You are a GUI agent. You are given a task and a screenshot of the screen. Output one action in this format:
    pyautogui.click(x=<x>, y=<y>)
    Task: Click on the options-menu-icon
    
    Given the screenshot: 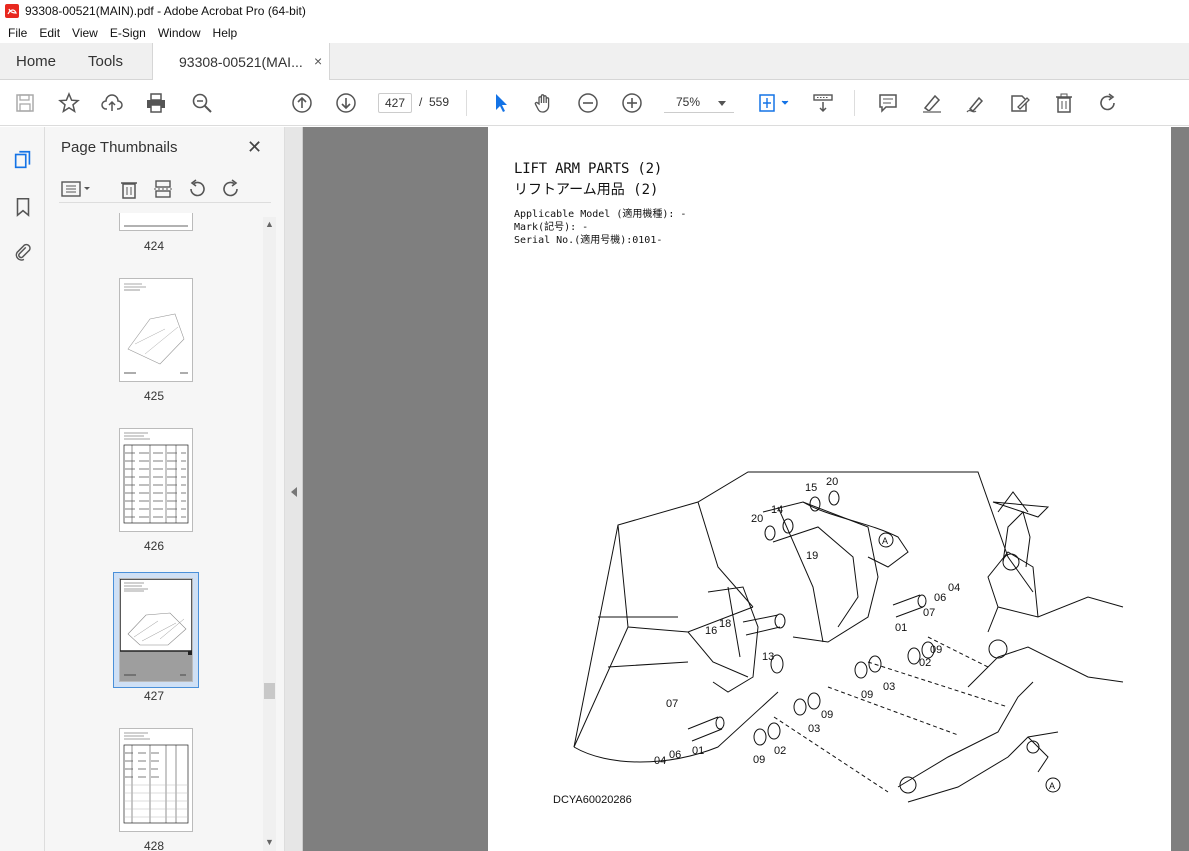 What is the action you would take?
    pyautogui.click(x=76, y=189)
    